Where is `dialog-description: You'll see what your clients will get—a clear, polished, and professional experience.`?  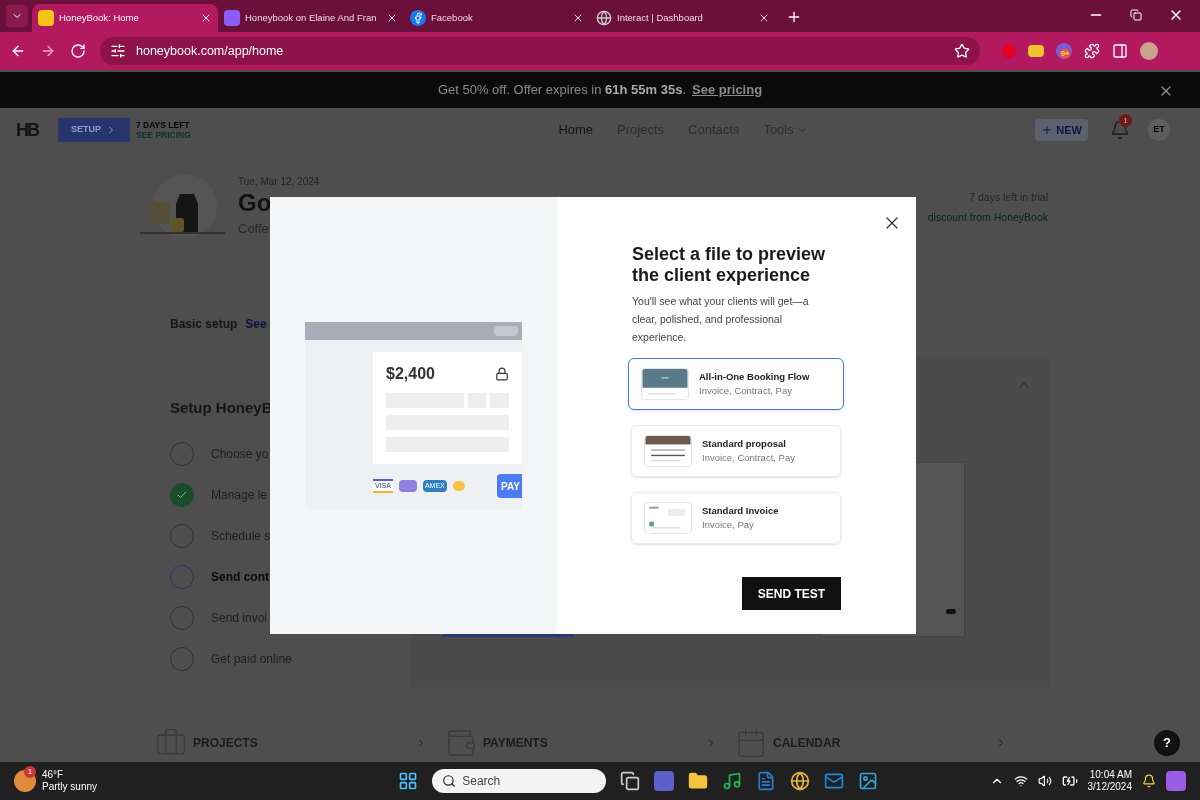
dialog-description: You'll see what your clients will get—a clear, polished, and professional experience. is located at coordinates (721, 319).